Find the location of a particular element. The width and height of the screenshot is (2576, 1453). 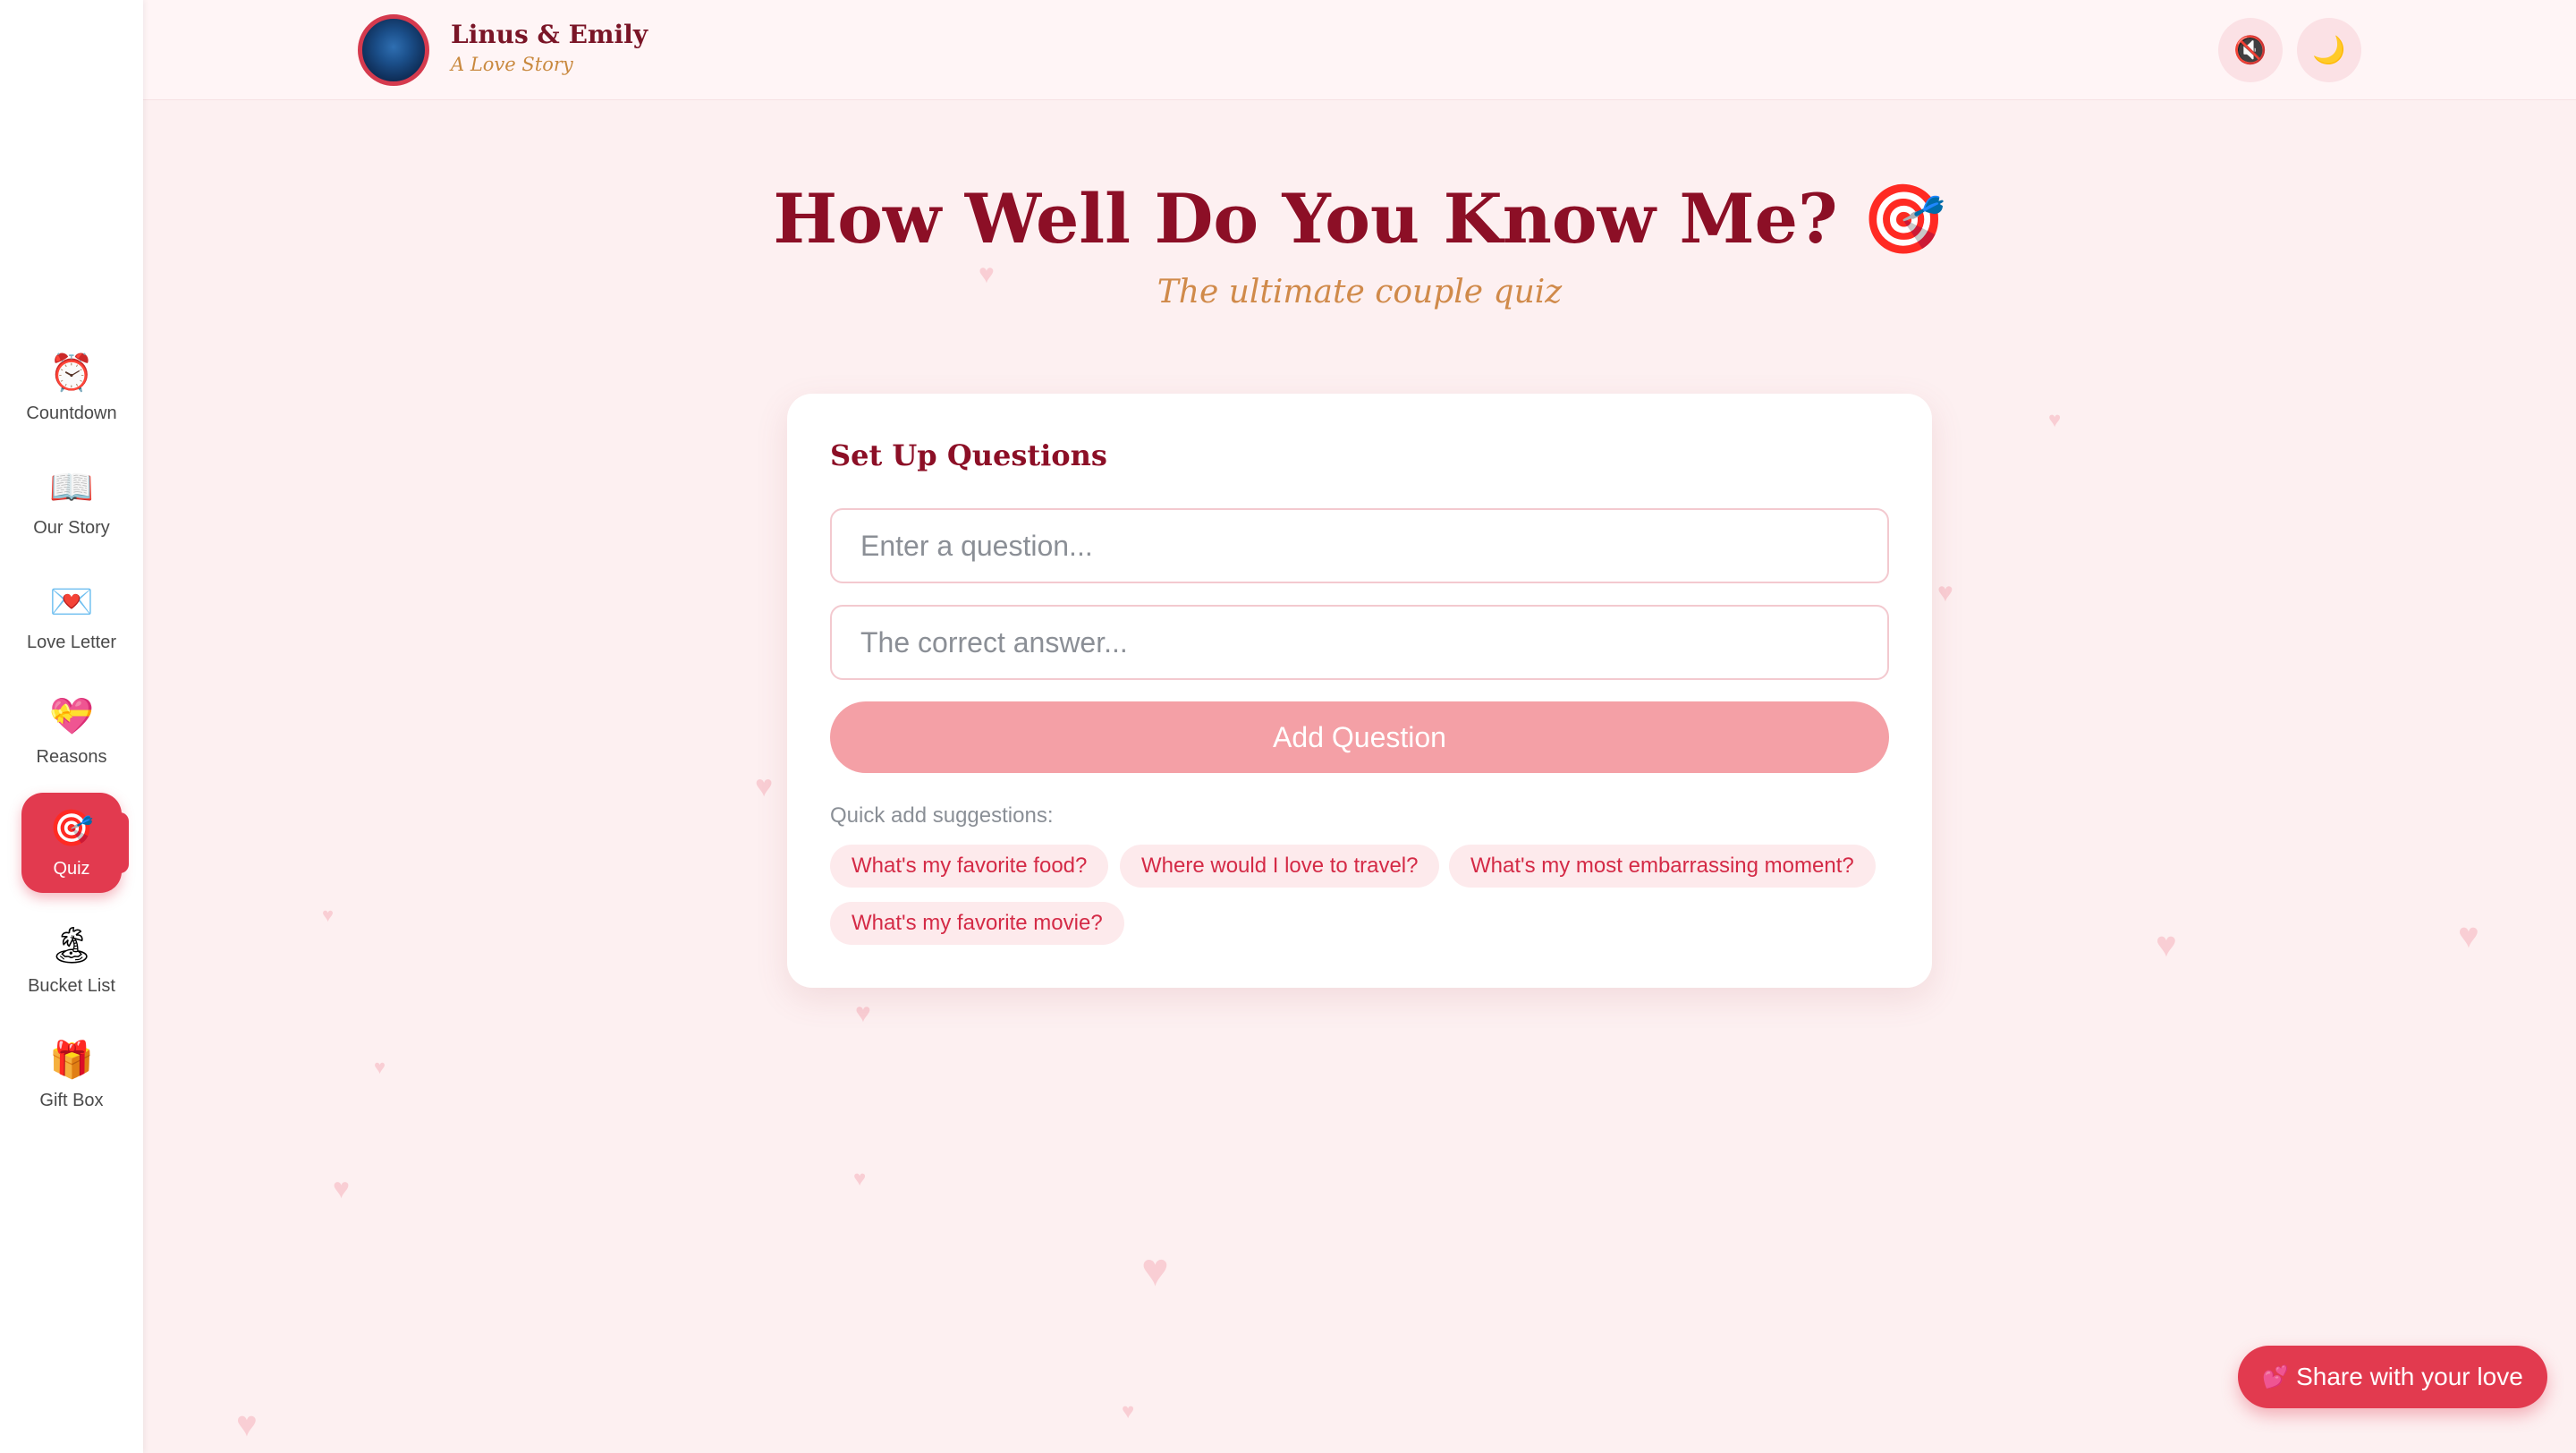

heart-gift-icon: 💝 is located at coordinates (71, 716).